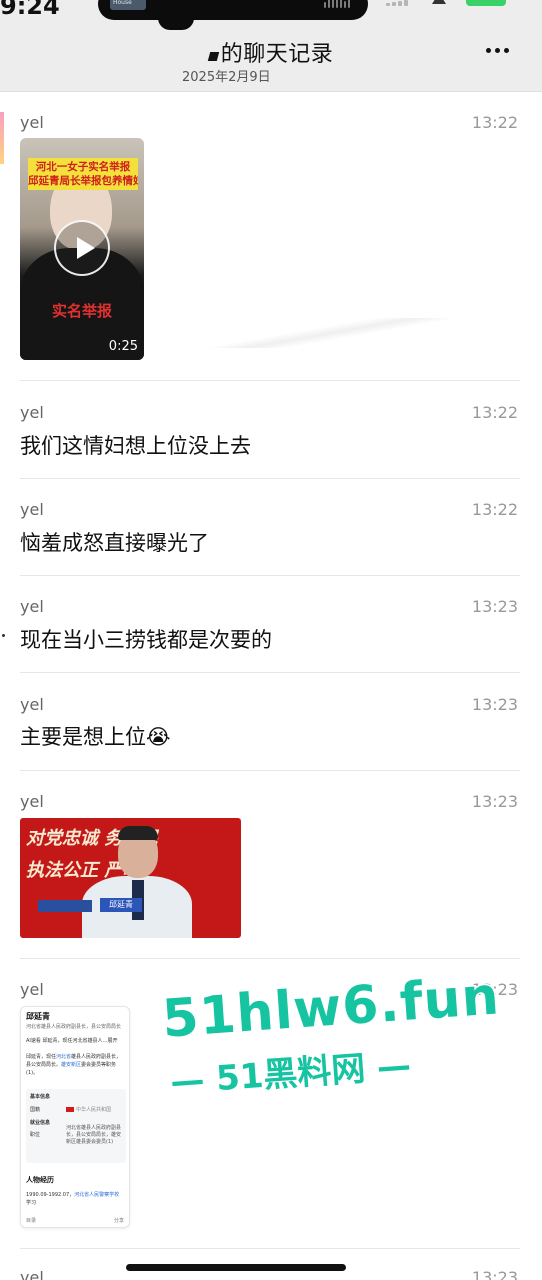 Image resolution: width=542 pixels, height=1280 pixels. I want to click on card-history-text: 学习, so click(31, 1203).